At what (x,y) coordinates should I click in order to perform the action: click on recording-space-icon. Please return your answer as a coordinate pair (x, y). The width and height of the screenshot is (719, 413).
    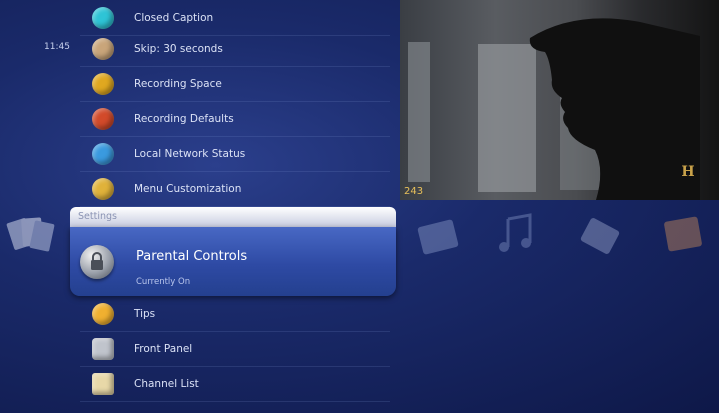
    Looking at the image, I should click on (103, 83).